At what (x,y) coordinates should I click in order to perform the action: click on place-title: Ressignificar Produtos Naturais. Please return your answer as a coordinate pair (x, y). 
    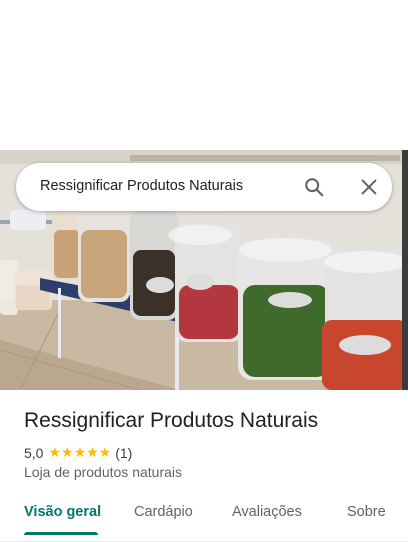
    Looking at the image, I should click on (171, 420).